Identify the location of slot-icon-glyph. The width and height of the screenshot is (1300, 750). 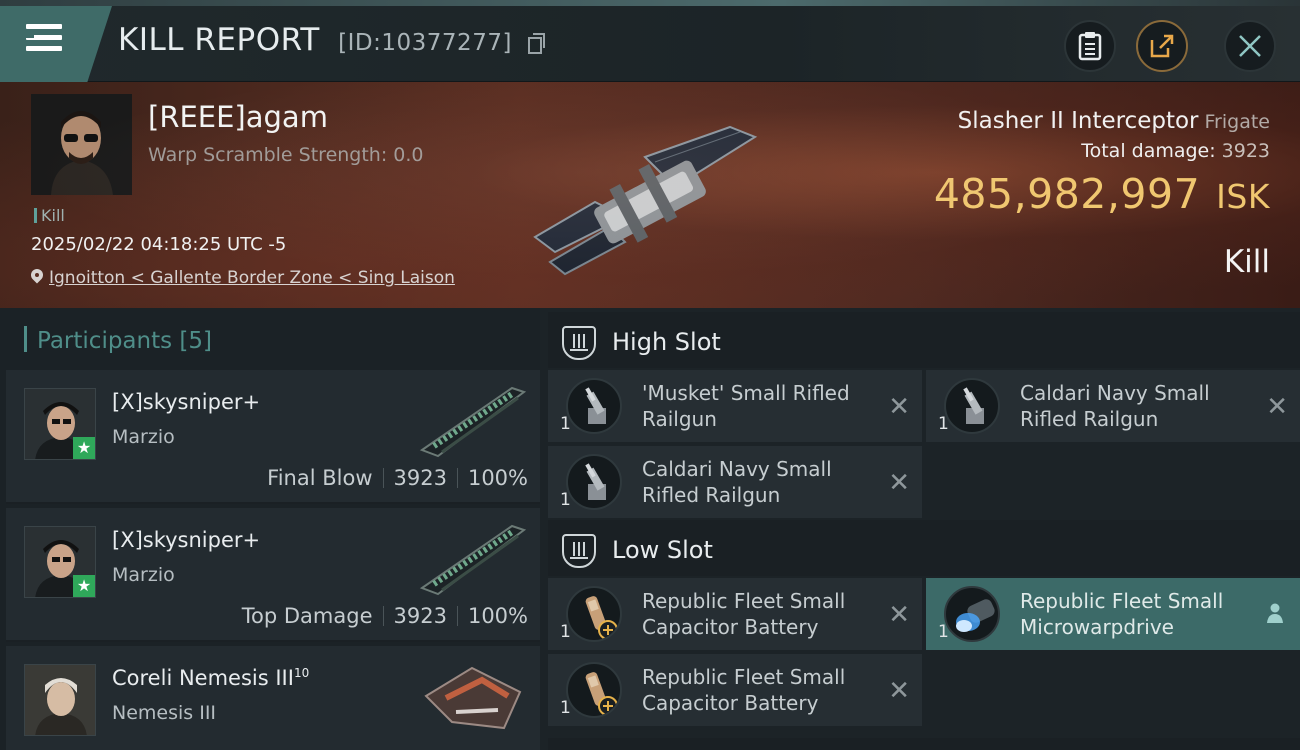
(579, 342).